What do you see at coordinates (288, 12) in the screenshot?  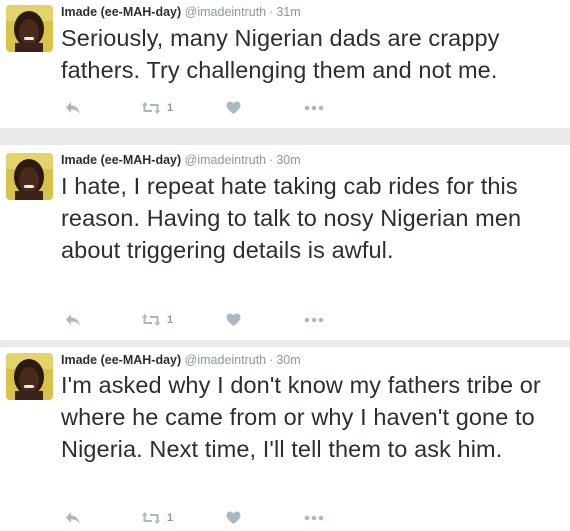 I see `timestamp: 31m` at bounding box center [288, 12].